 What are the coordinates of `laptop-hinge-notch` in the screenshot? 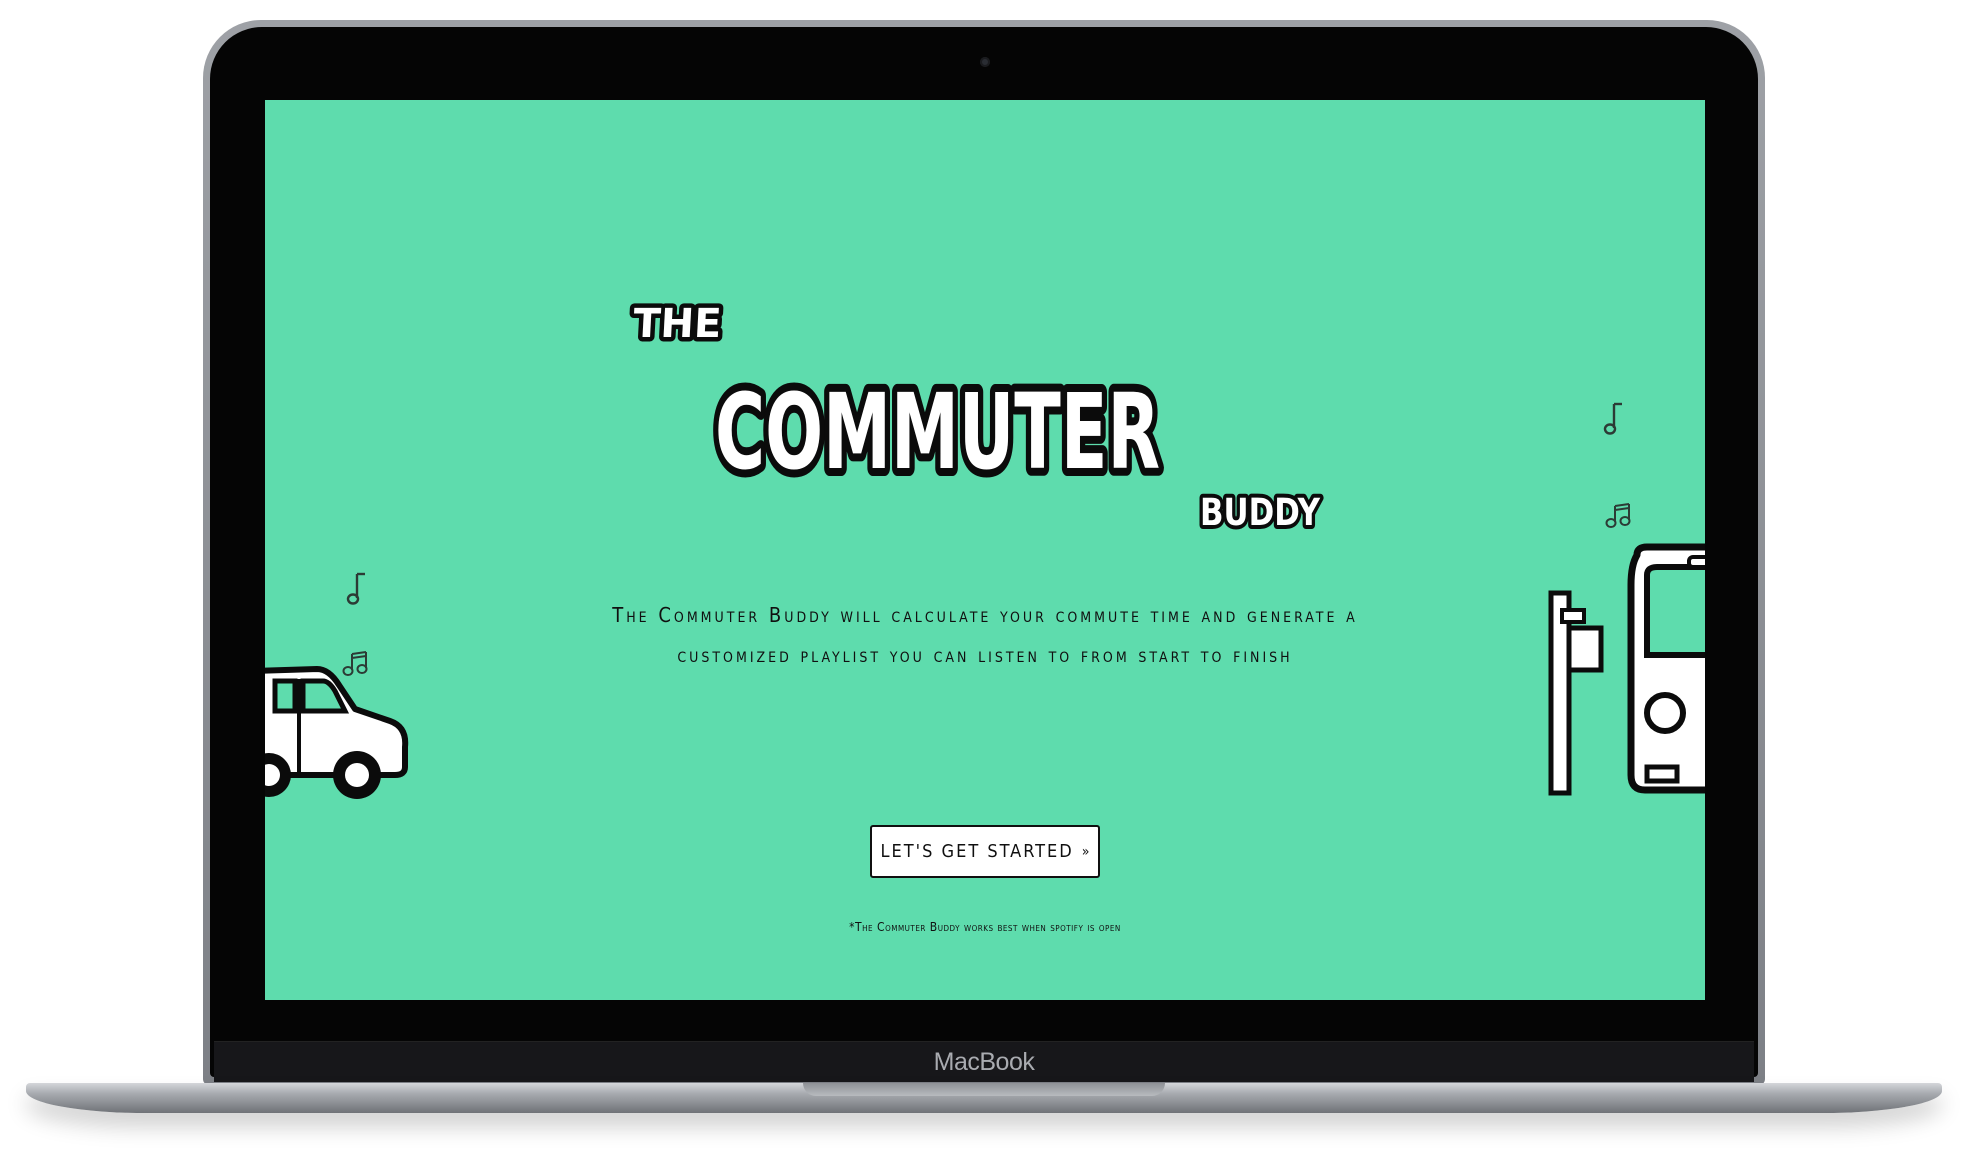 It's located at (984, 1089).